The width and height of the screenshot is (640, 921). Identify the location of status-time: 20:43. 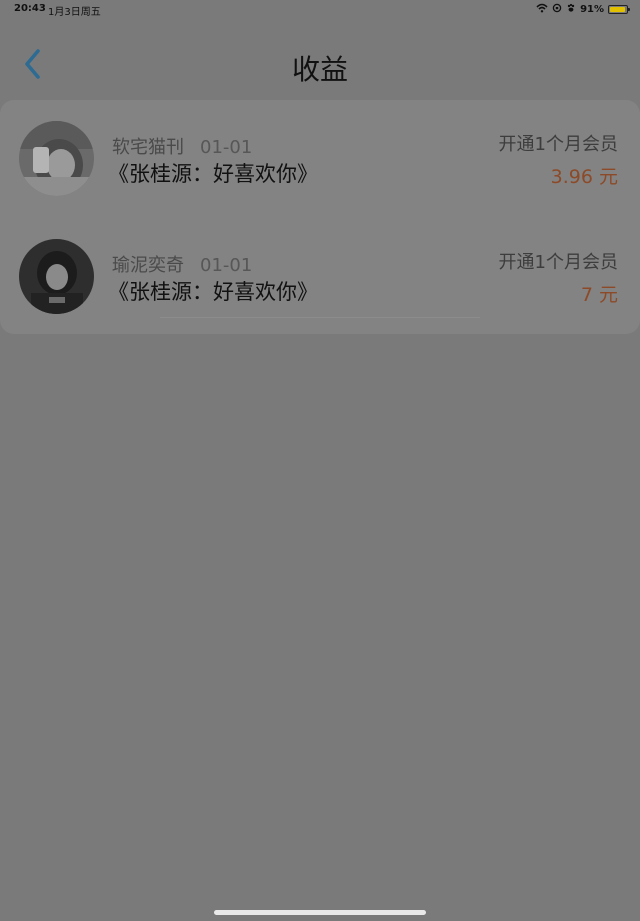
(30, 8).